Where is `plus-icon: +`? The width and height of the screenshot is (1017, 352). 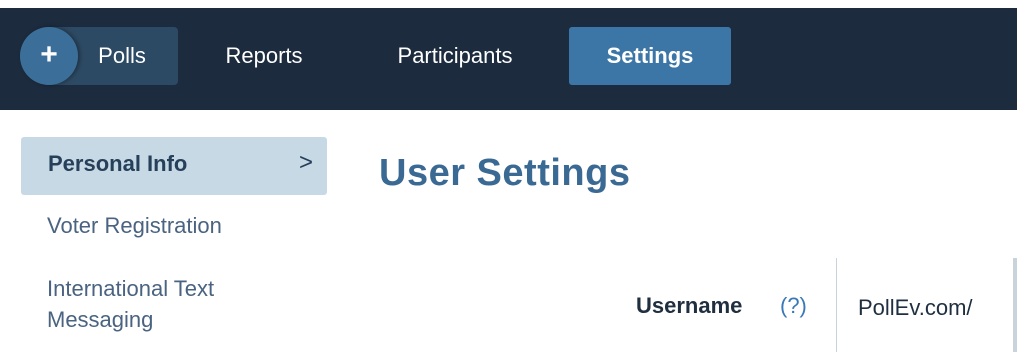 plus-icon: + is located at coordinates (49, 54).